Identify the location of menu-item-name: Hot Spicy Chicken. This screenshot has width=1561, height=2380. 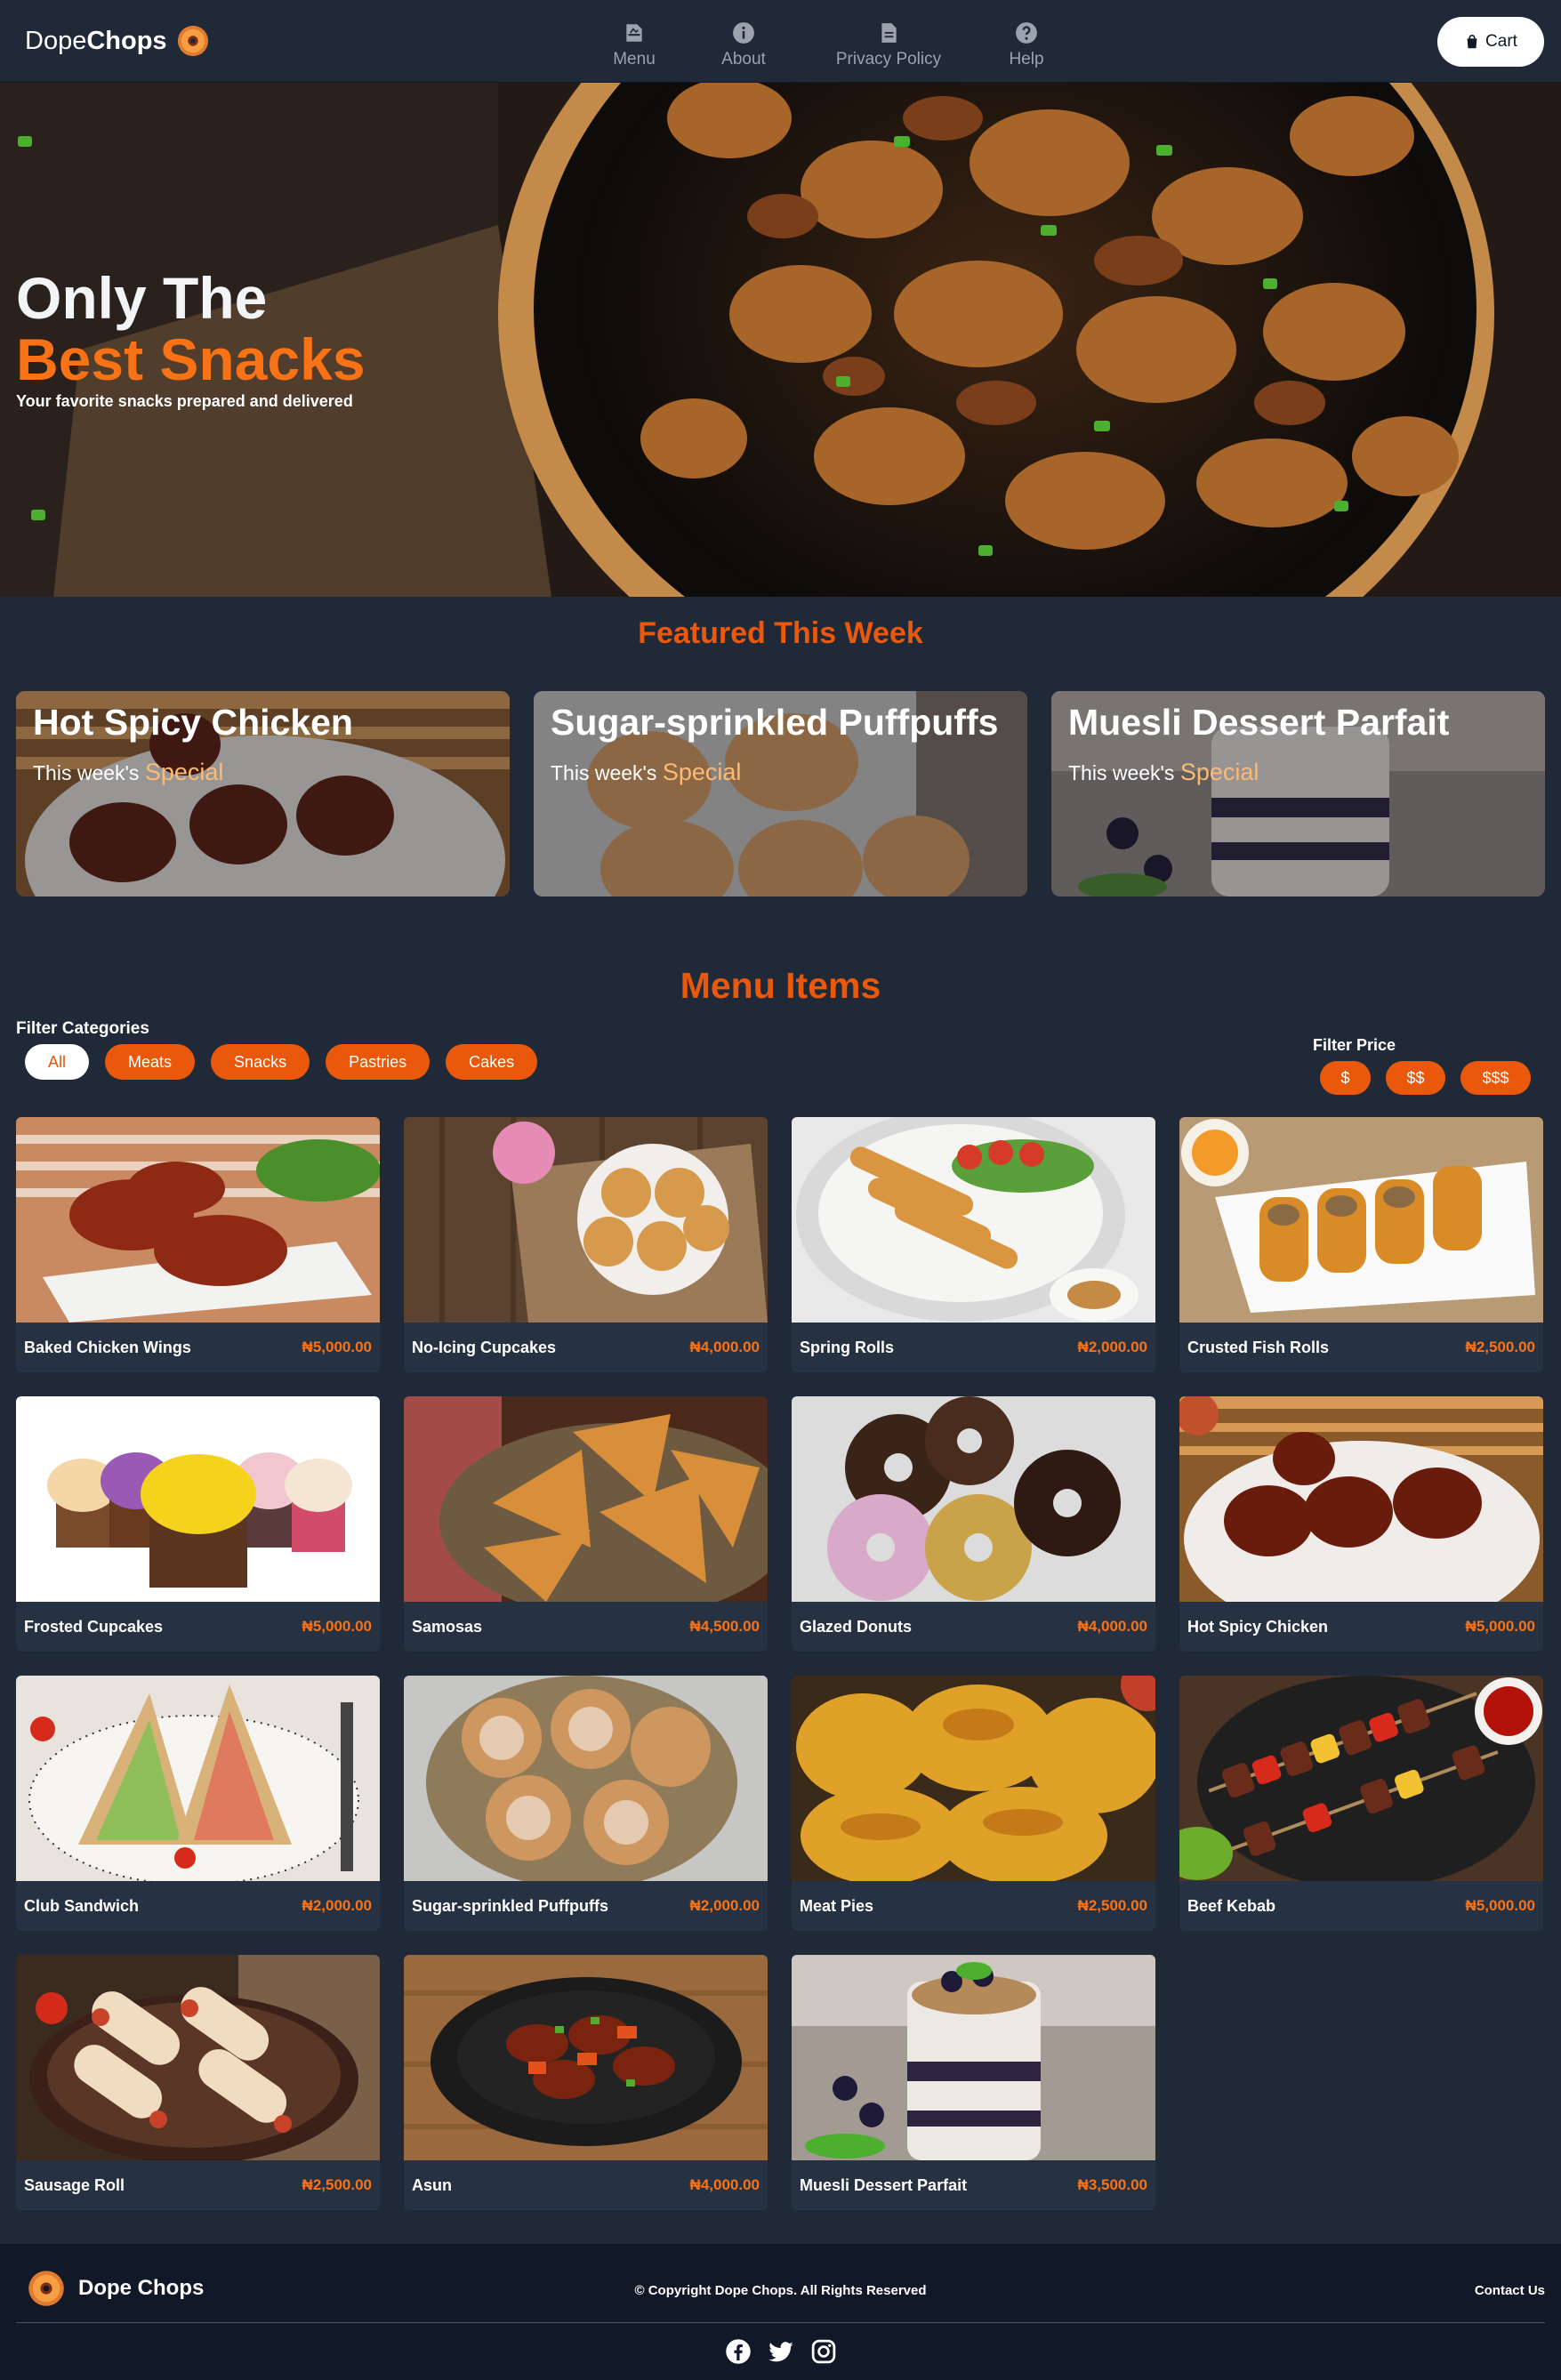
(1258, 1626).